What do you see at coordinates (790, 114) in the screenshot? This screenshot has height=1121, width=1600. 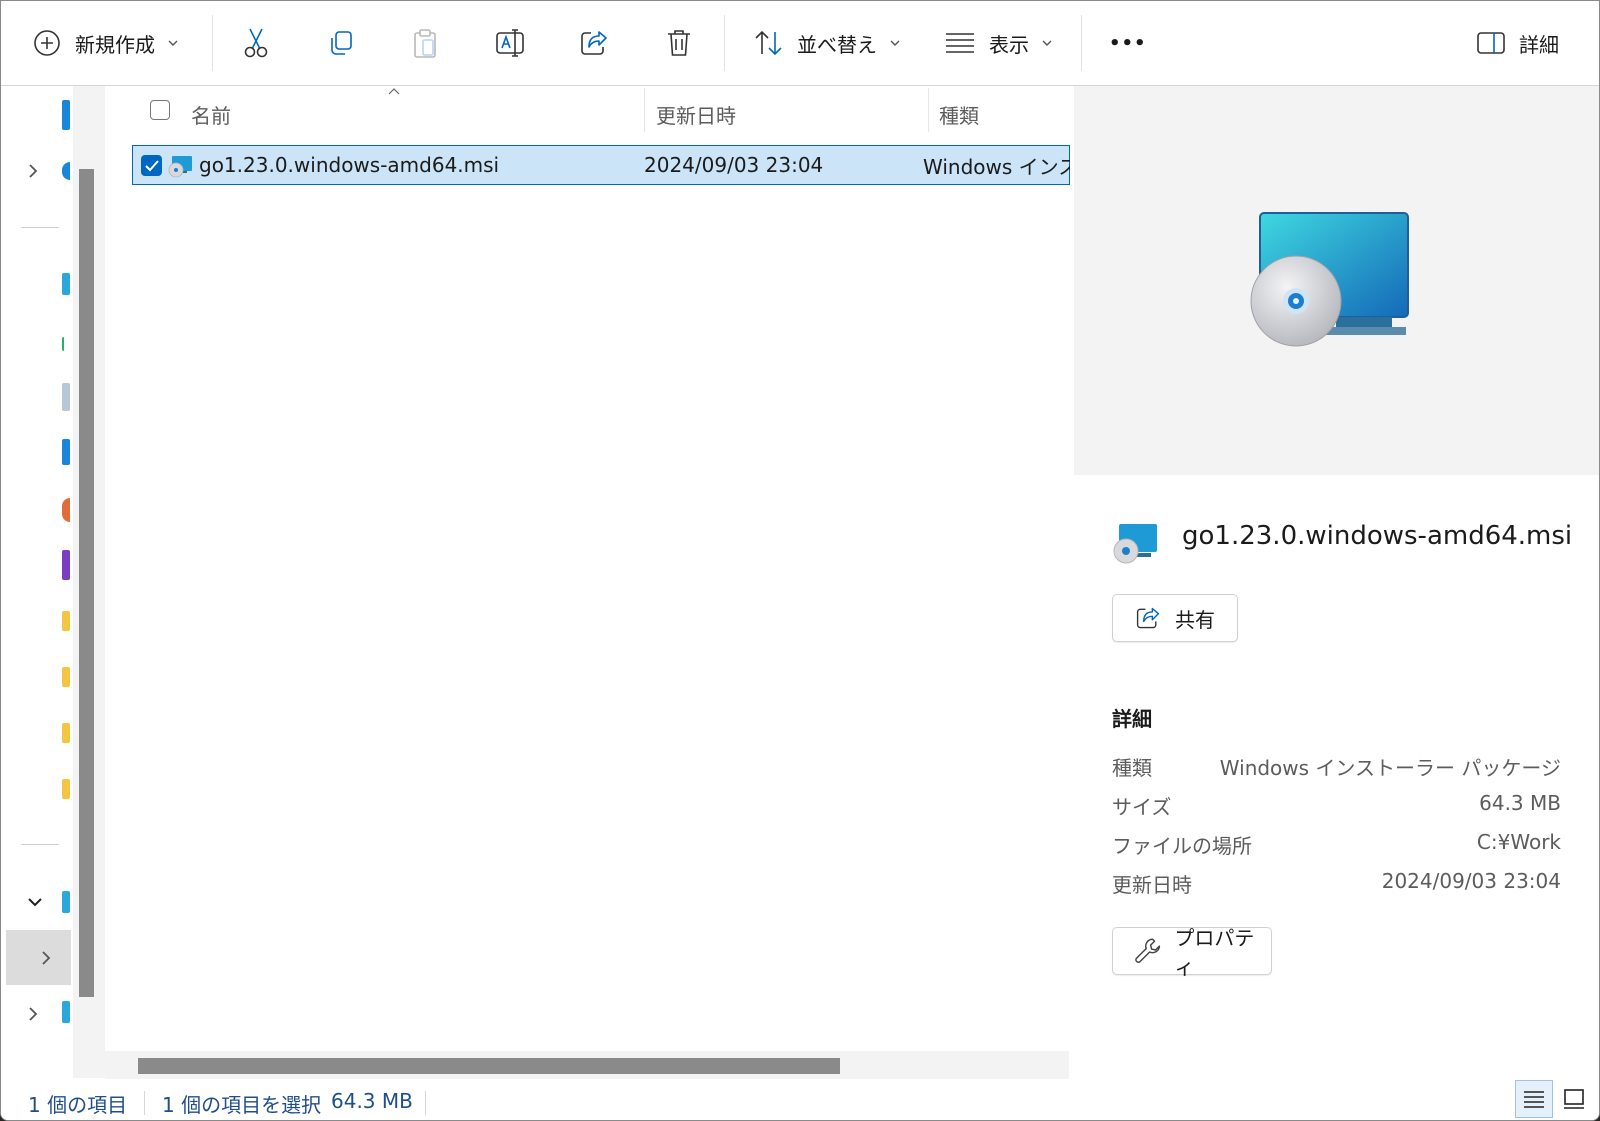 I see `column-header-modified: 更新日時` at bounding box center [790, 114].